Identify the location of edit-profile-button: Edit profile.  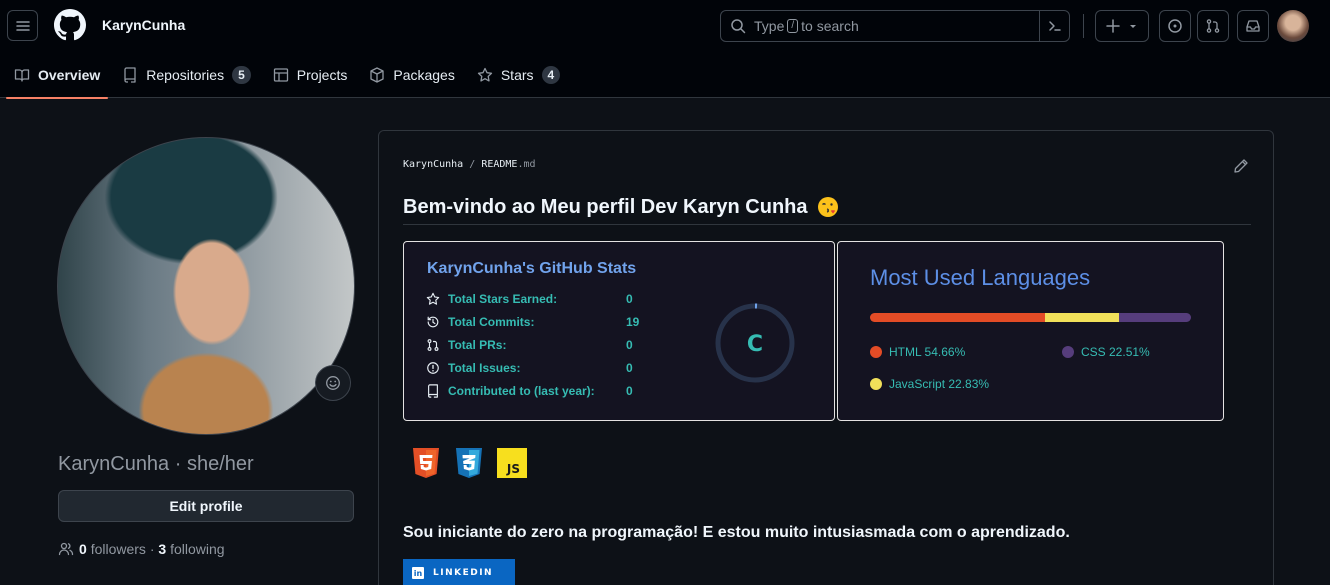
(206, 506).